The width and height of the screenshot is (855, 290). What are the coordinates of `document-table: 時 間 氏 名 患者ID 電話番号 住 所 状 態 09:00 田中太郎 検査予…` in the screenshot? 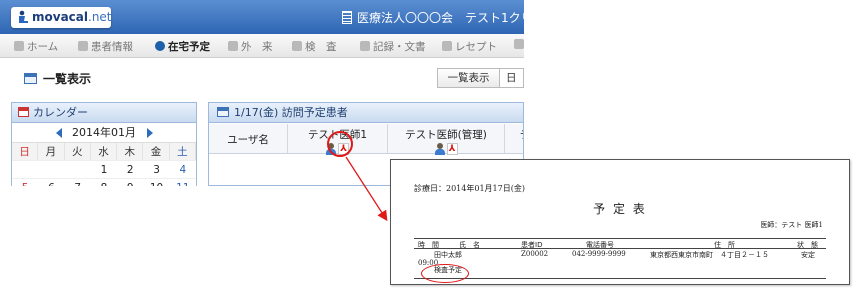 It's located at (620, 258).